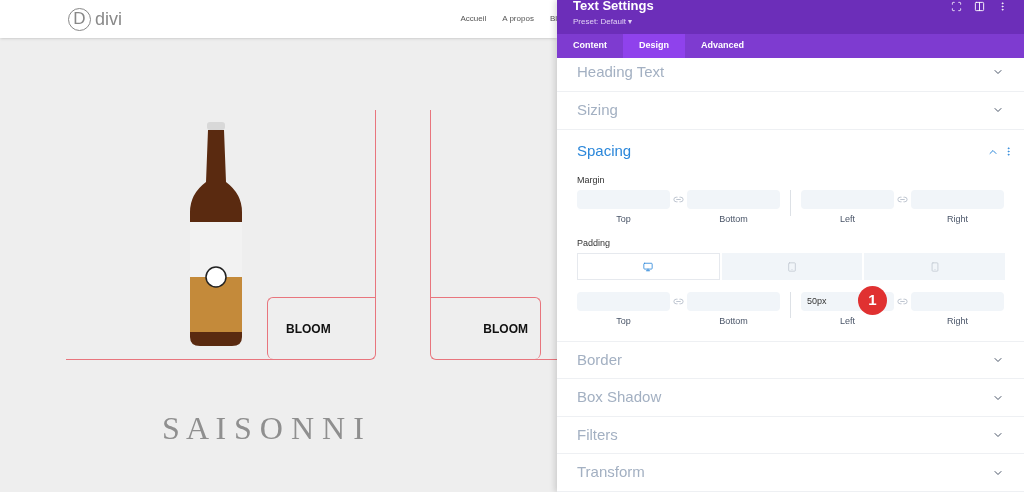 This screenshot has height=492, width=1024. What do you see at coordinates (108, 19) in the screenshot?
I see `logo-text: divi` at bounding box center [108, 19].